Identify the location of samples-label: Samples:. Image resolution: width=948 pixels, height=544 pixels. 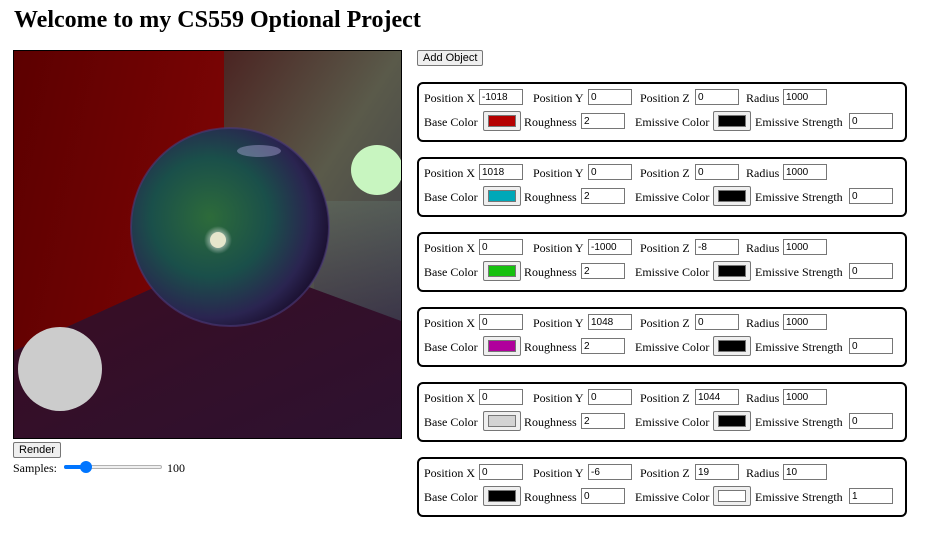
(35, 468).